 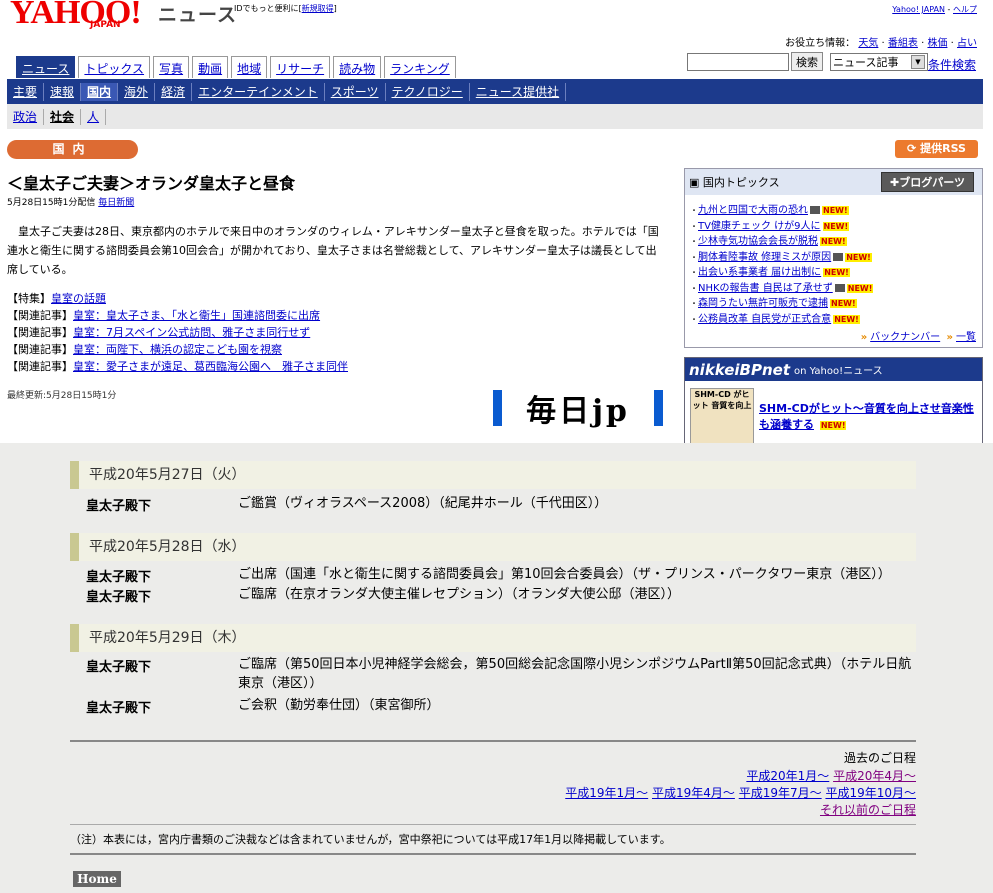 I want to click on yahoo-japan-links: Yahoo! JAPAN - ヘルプ, so click(x=934, y=9).